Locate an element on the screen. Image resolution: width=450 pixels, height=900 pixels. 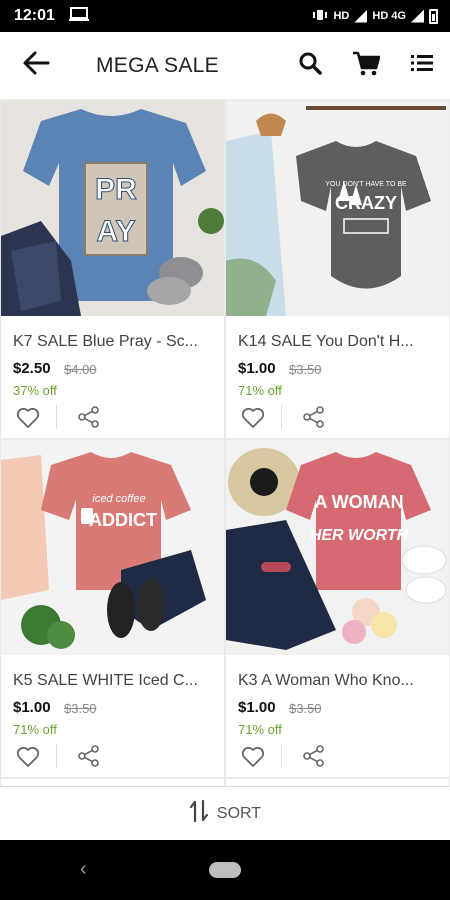
search-icon is located at coordinates (310, 65).